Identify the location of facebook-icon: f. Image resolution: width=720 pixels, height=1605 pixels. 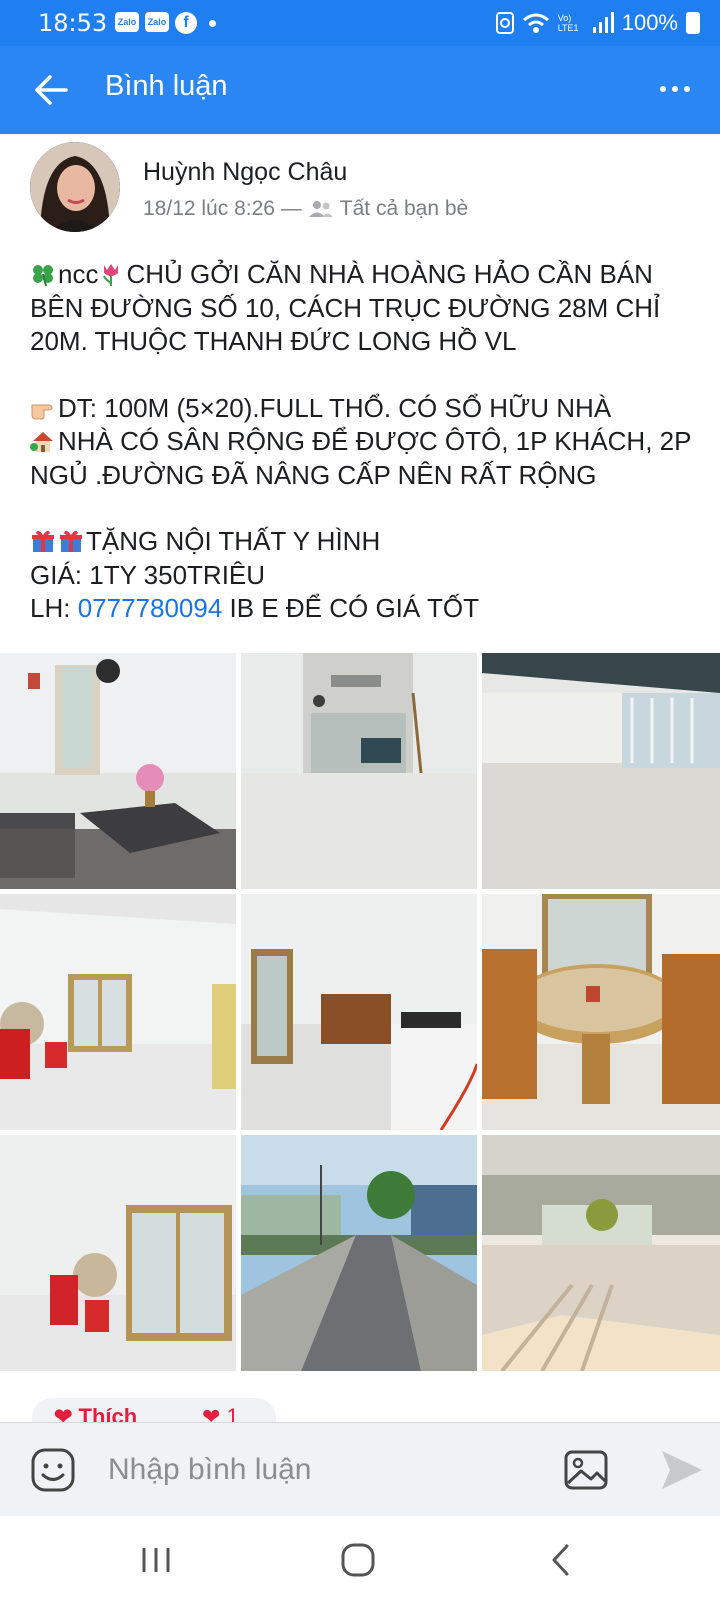
(186, 23).